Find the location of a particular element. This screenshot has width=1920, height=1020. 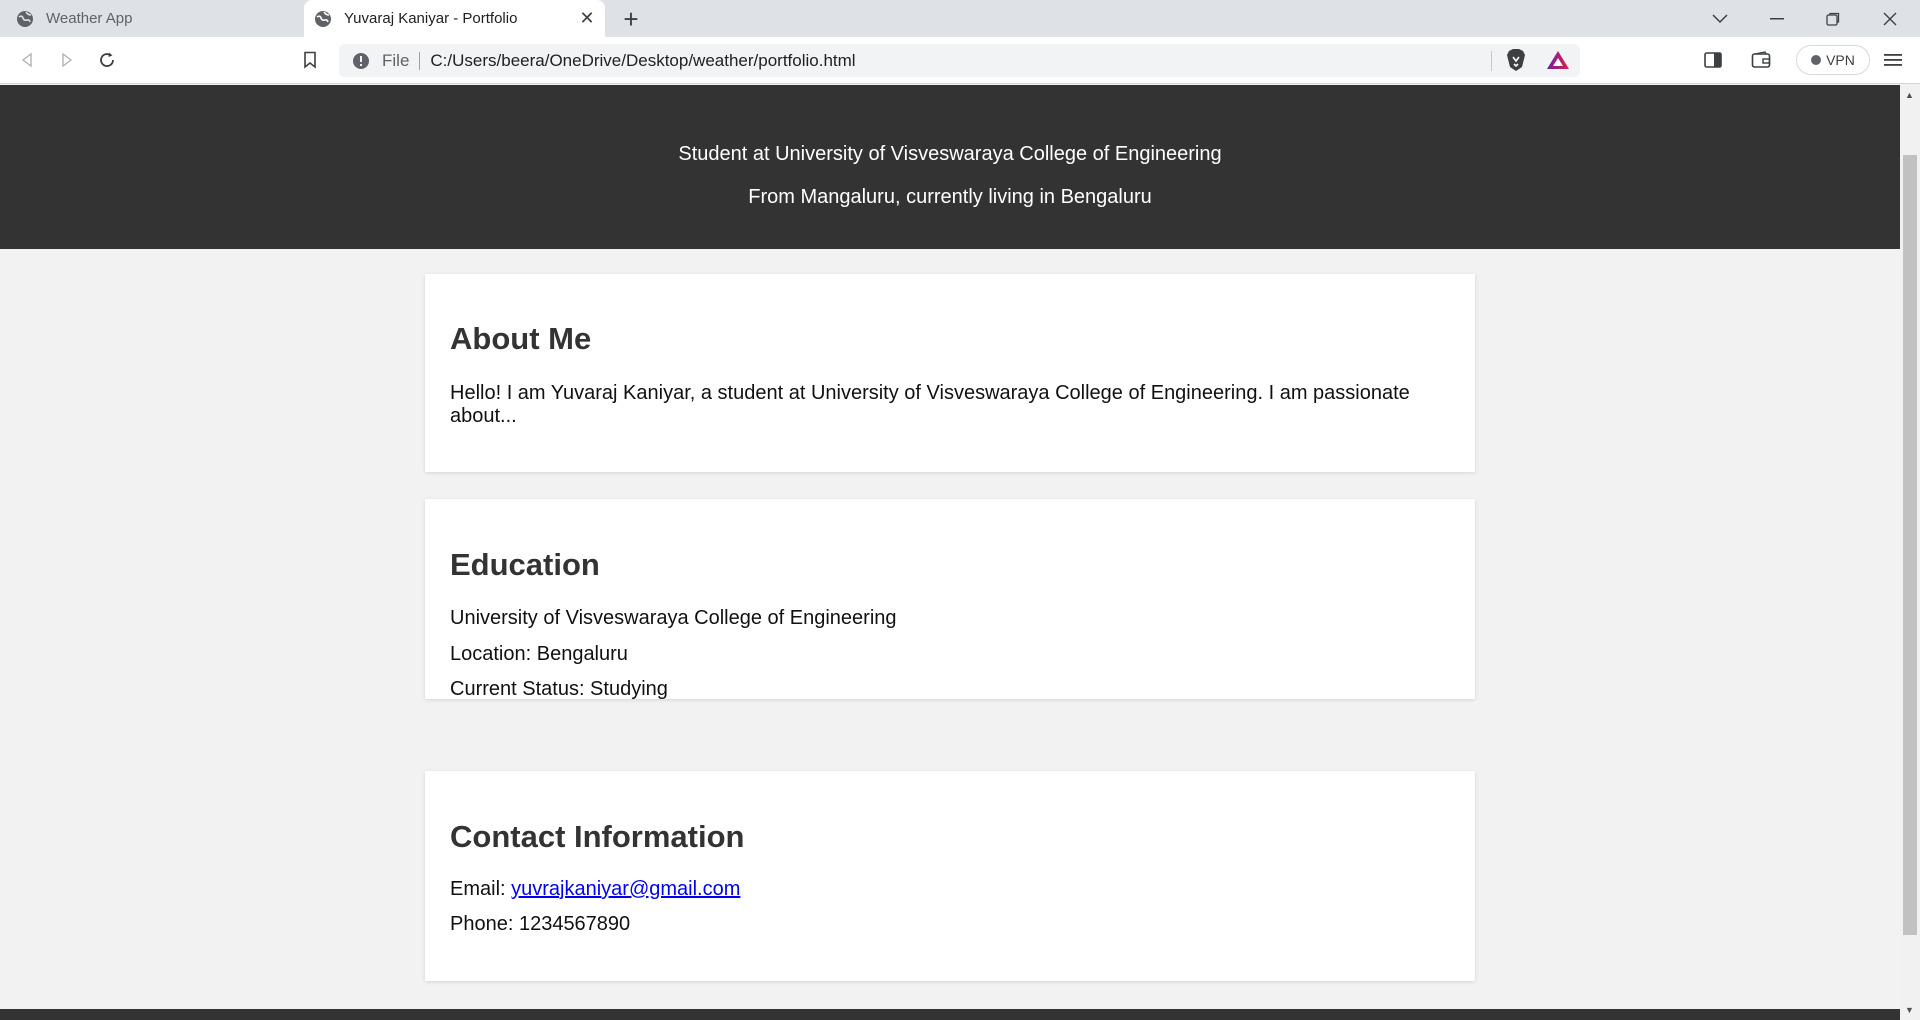

hamburger-menu-icon is located at coordinates (1893, 60).